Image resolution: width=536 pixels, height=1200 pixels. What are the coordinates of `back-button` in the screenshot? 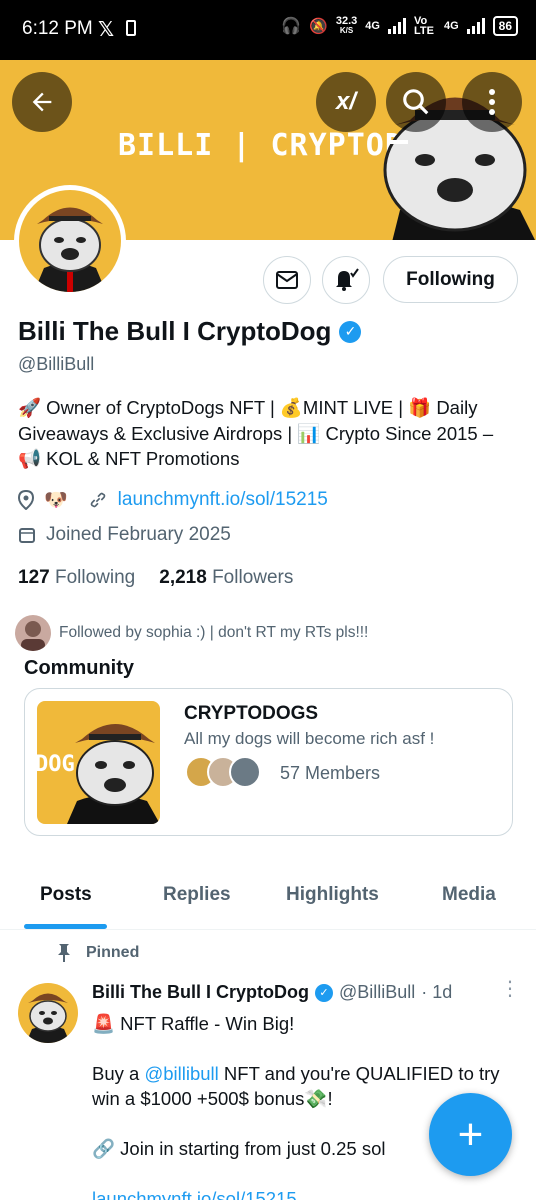 It's located at (42, 102).